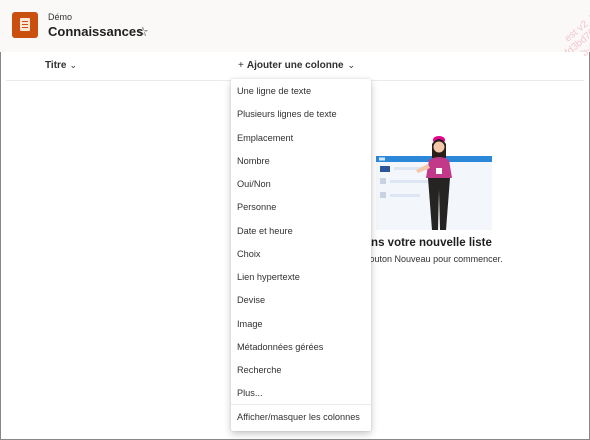 The width and height of the screenshot is (590, 440). I want to click on menu-item-oui-non: Oui/Non, so click(301, 184).